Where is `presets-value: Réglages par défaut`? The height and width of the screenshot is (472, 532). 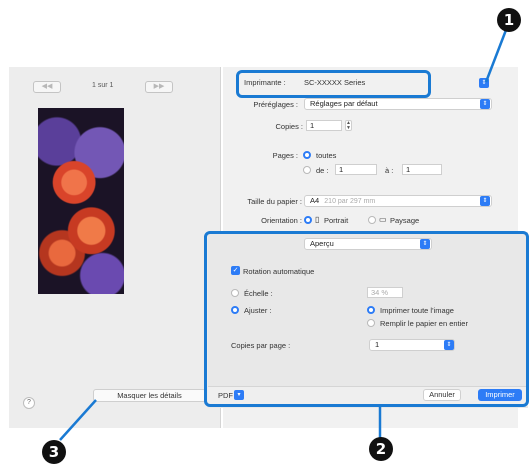
presets-value: Réglages par défaut is located at coordinates (344, 103).